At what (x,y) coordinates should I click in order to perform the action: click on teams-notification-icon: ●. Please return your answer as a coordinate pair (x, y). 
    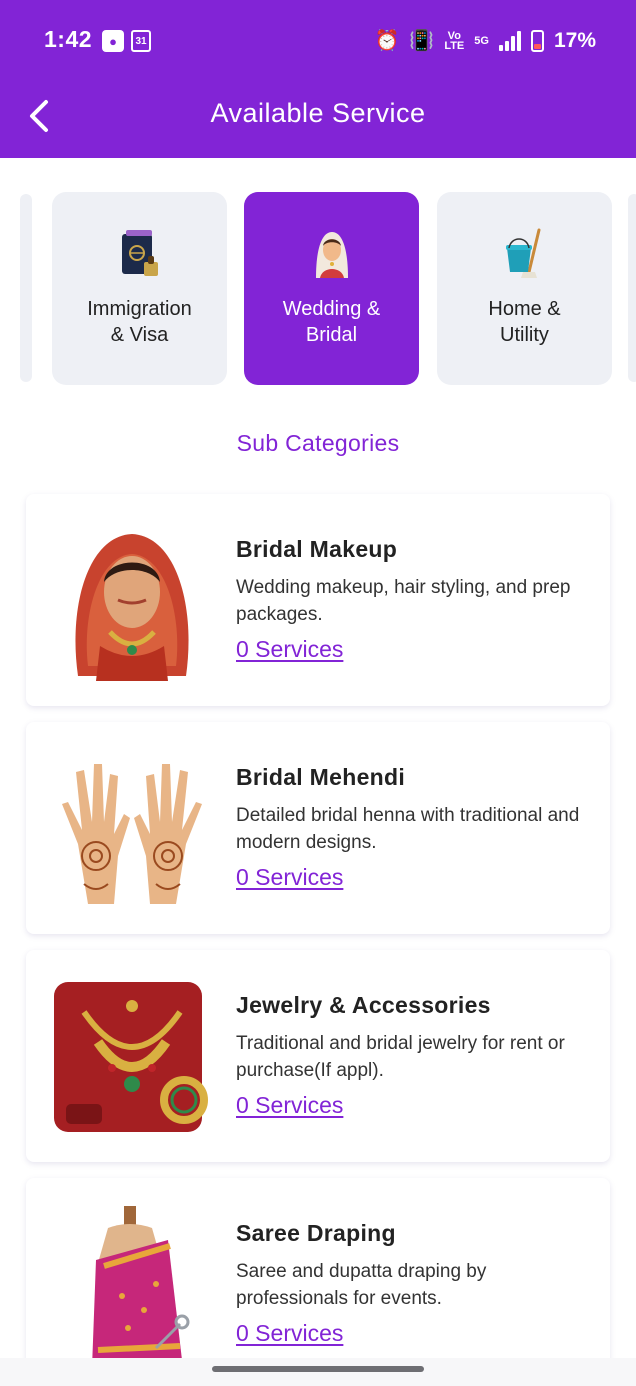
    Looking at the image, I should click on (113, 41).